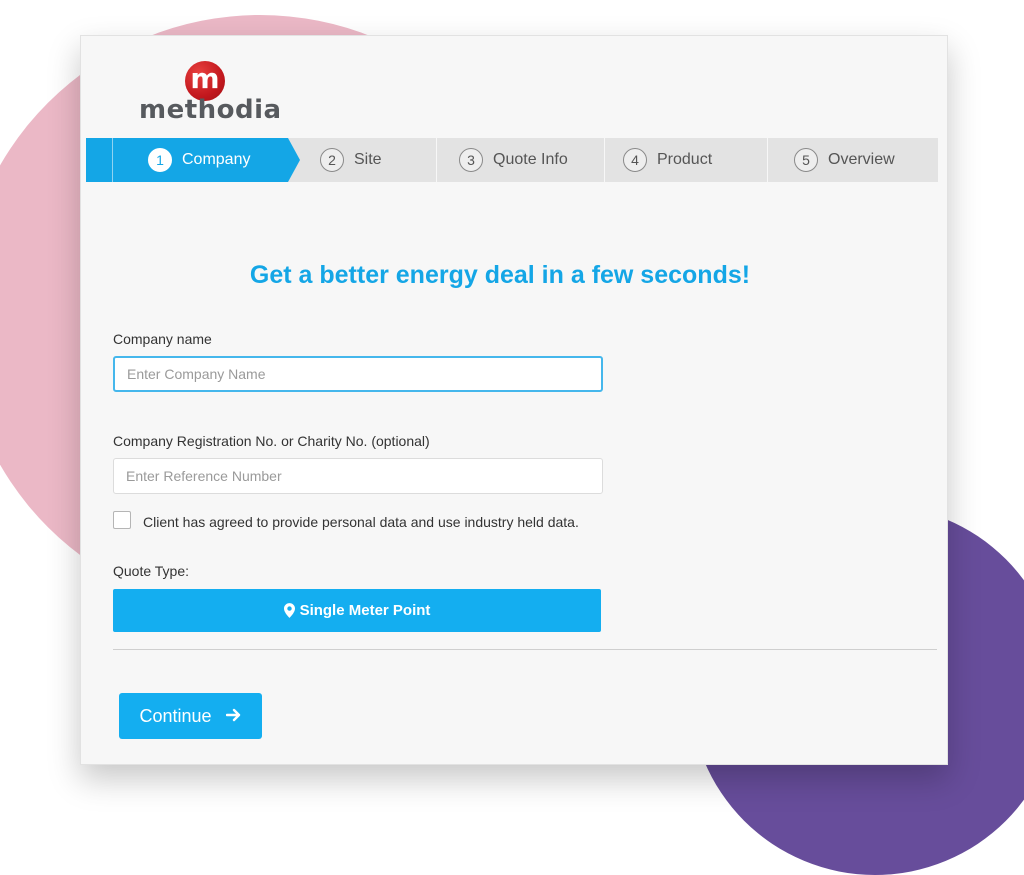  What do you see at coordinates (861, 159) in the screenshot?
I see `step-label: Overview` at bounding box center [861, 159].